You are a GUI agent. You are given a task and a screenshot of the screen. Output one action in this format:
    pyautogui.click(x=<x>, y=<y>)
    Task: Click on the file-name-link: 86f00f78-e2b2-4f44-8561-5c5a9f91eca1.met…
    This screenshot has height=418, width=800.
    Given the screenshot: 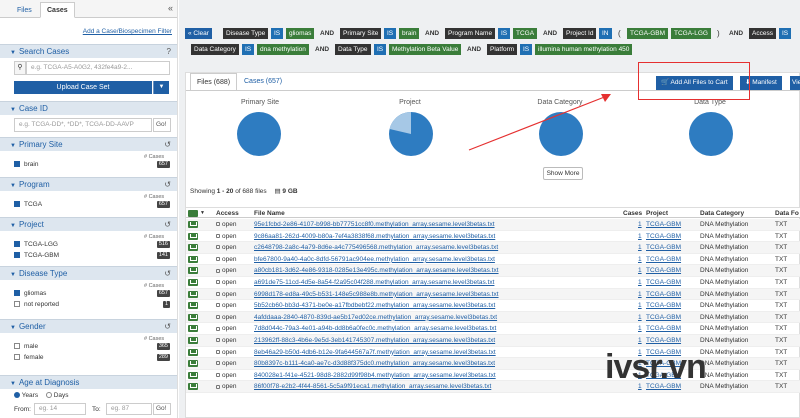 What is the action you would take?
    pyautogui.click(x=372, y=386)
    